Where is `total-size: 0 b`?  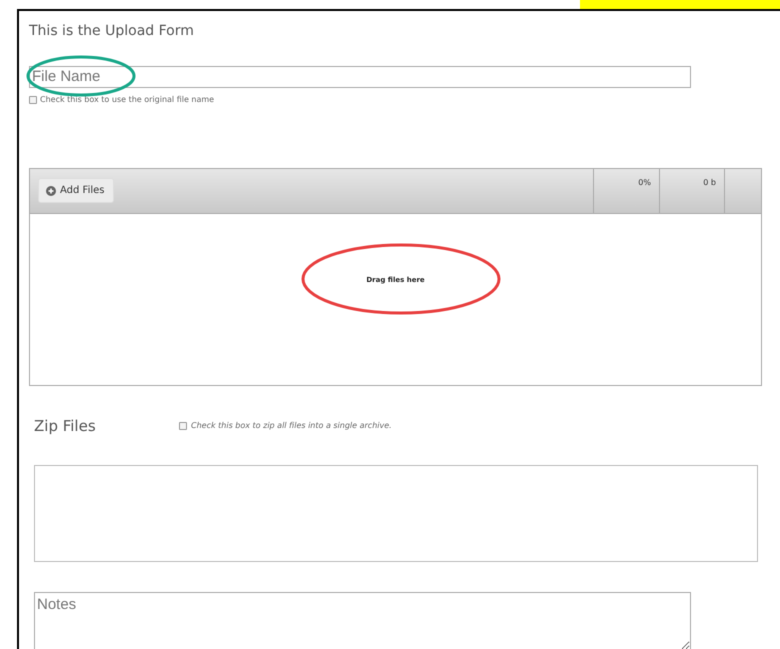
total-size: 0 b is located at coordinates (709, 182).